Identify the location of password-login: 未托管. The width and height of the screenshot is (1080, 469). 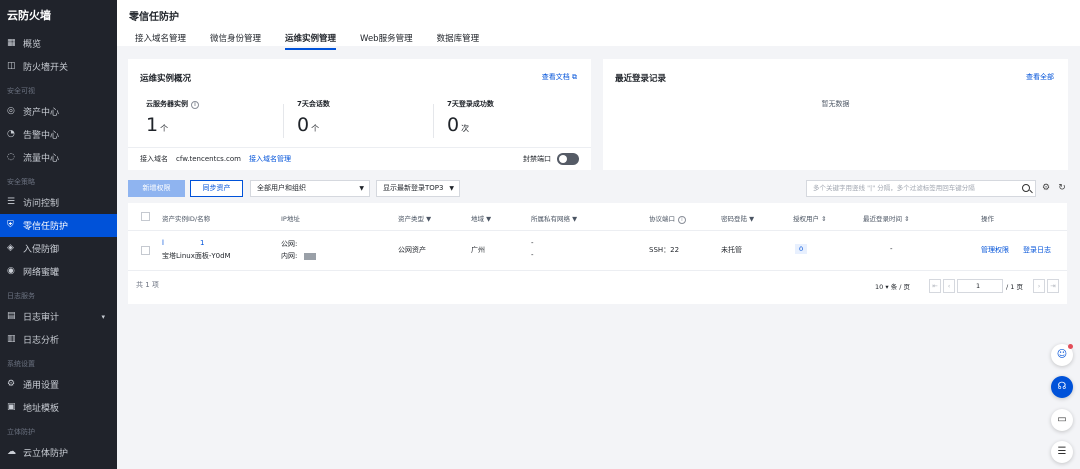
(731, 250).